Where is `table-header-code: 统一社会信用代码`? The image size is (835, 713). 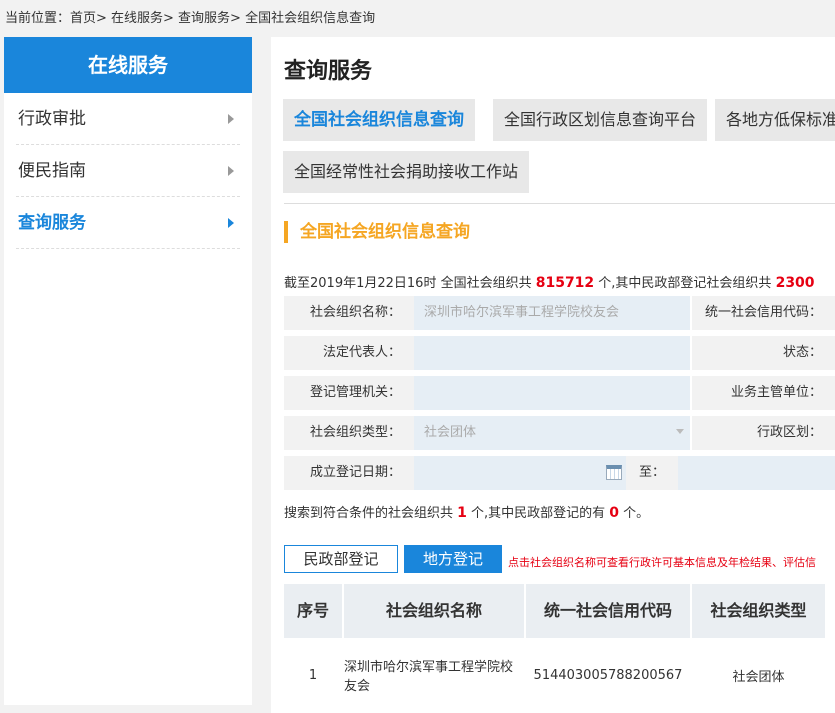
table-header-code: 统一社会信用代码 is located at coordinates (608, 611).